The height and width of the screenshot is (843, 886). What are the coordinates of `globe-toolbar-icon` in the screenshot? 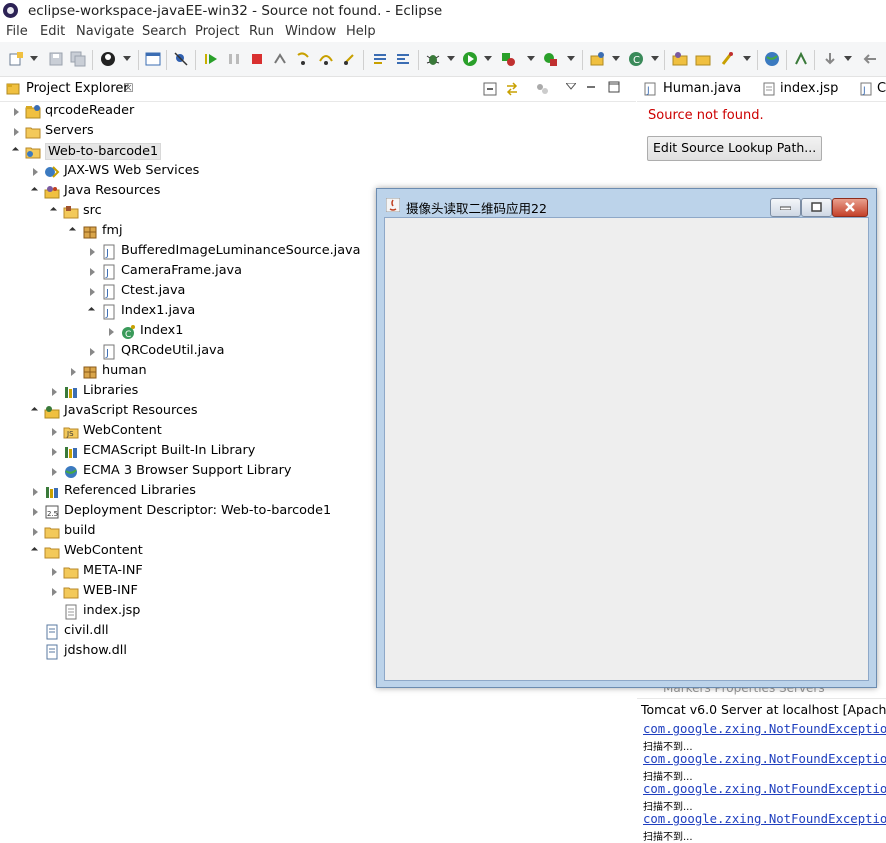 It's located at (772, 59).